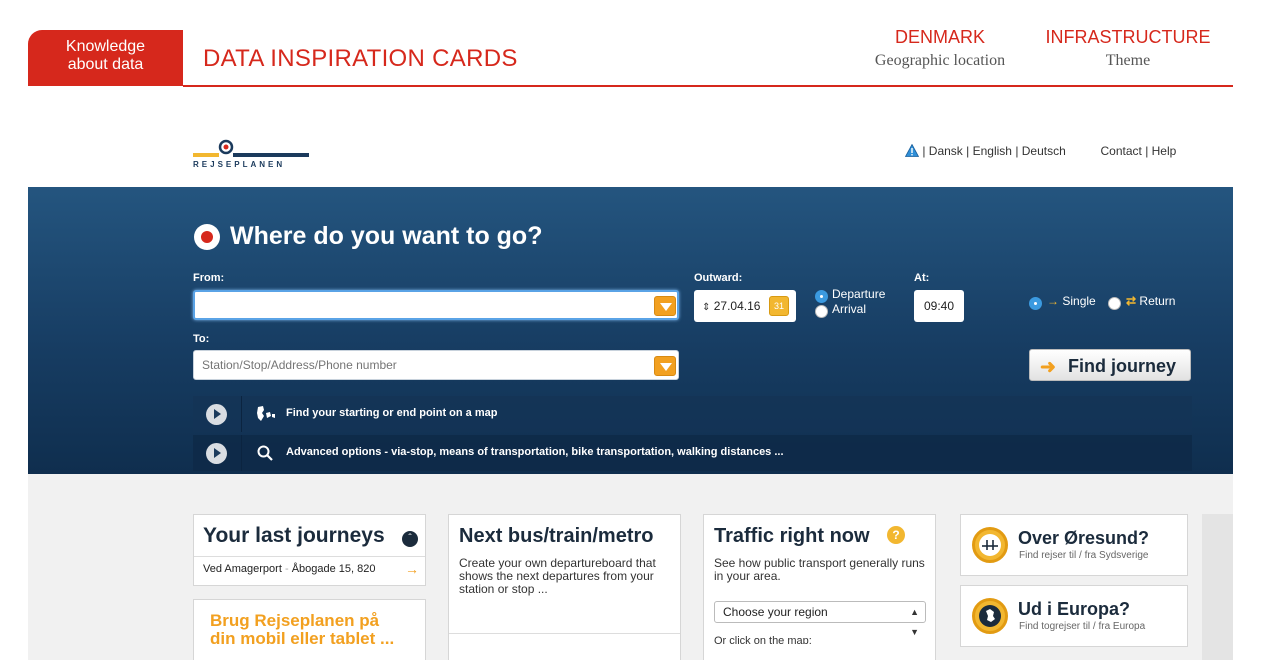 This screenshot has width=1262, height=660. Describe the element at coordinates (922, 278) in the screenshot. I see `at-label: At:` at that location.